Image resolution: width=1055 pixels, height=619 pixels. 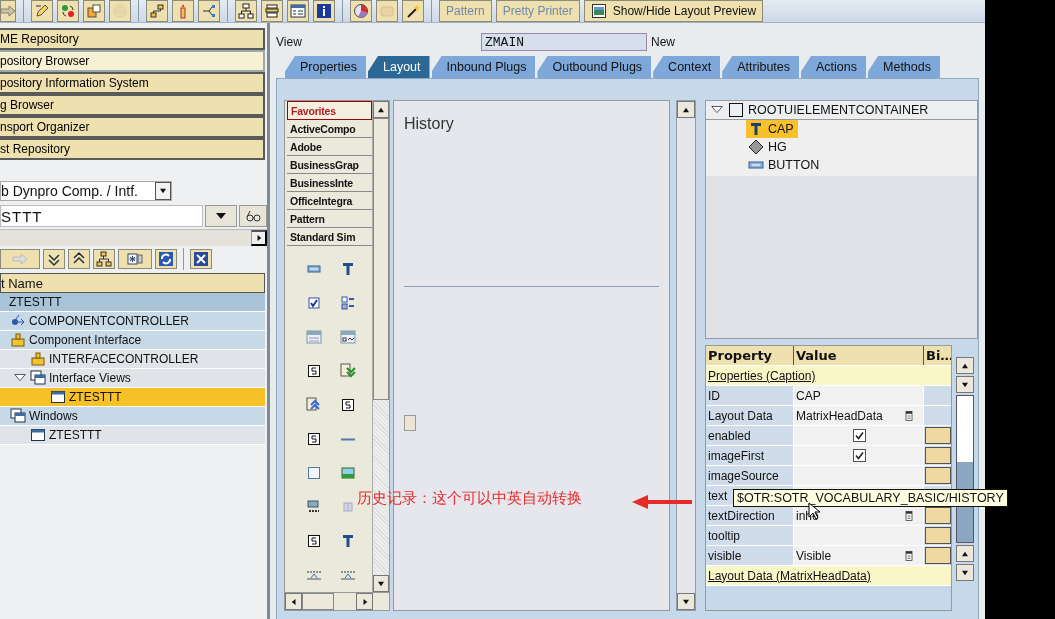 What do you see at coordinates (102, 216) in the screenshot?
I see `object-name-field: STTT` at bounding box center [102, 216].